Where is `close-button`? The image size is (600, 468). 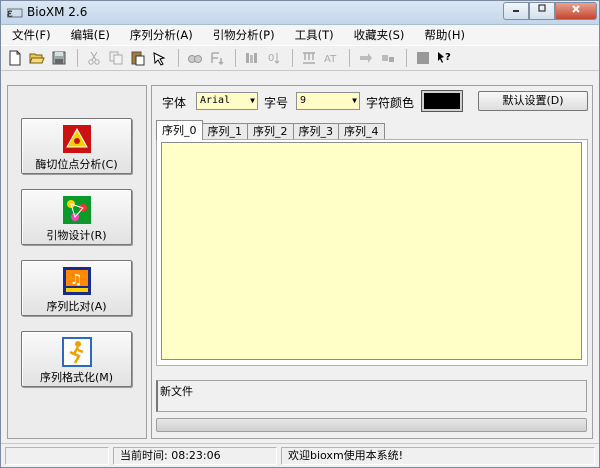
close-button is located at coordinates (576, 11).